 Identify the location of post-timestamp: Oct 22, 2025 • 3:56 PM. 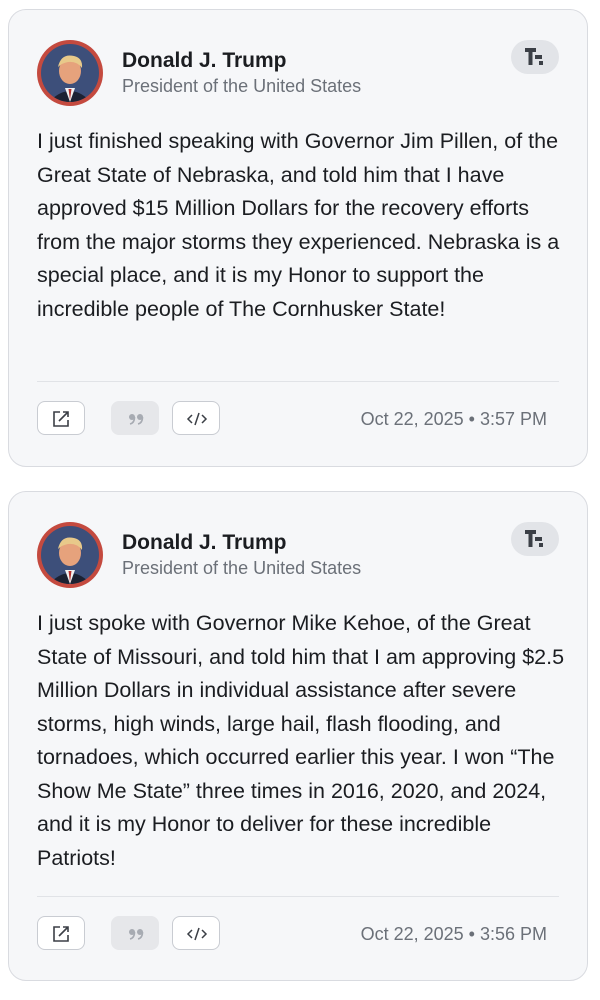
(454, 934).